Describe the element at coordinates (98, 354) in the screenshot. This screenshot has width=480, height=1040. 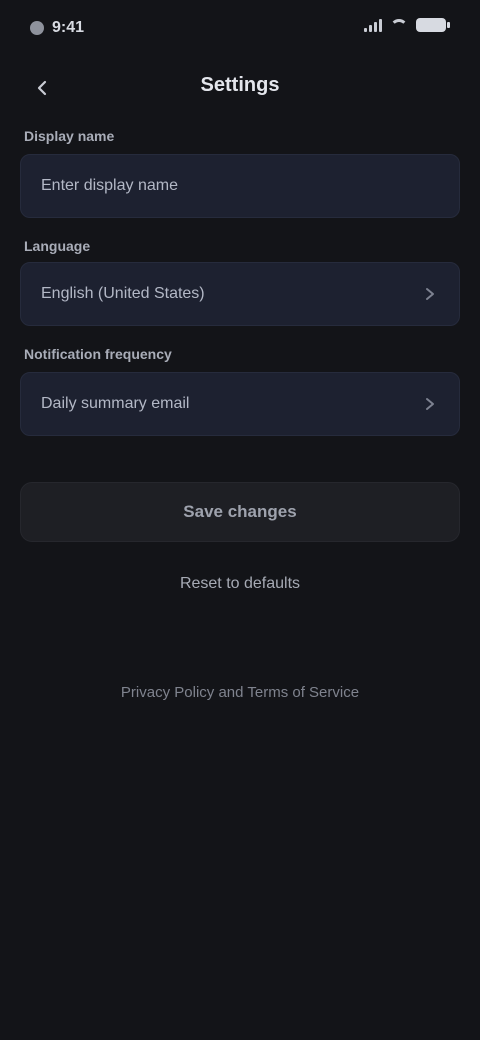
I see `notification-frequency-label: Notification frequency` at that location.